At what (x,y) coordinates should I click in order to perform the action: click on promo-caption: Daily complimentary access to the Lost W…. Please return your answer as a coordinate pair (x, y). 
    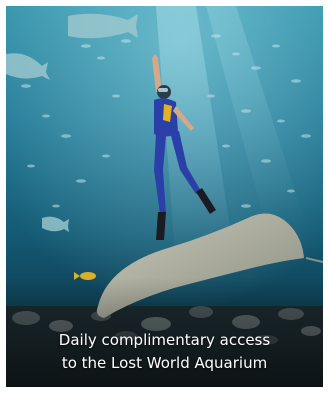
    Looking at the image, I should click on (164, 352).